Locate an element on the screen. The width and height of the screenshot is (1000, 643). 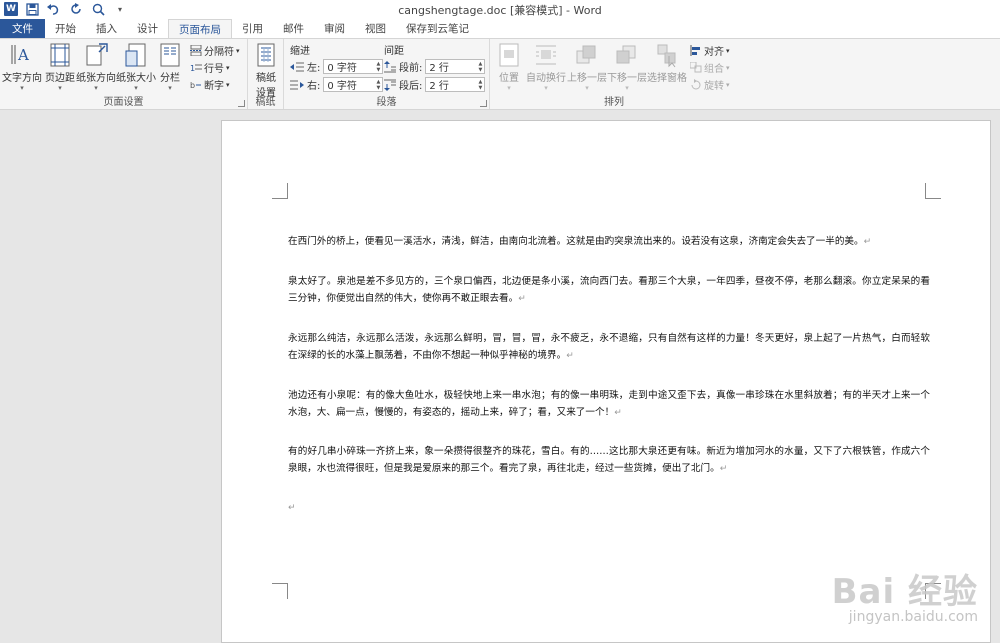
paragraph-launcher-icon is located at coordinates (483, 103).